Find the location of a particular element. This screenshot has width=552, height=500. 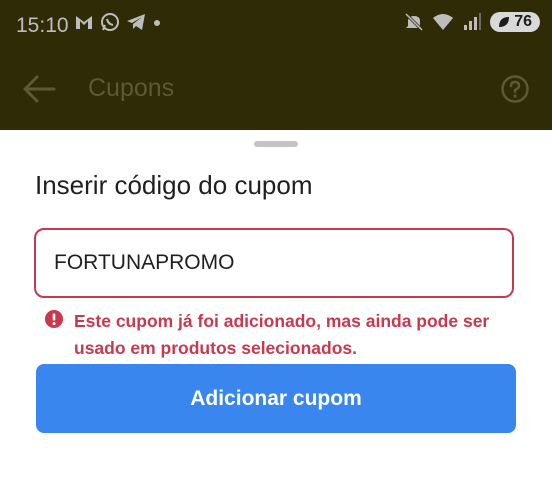

wifi-icon is located at coordinates (443, 22).